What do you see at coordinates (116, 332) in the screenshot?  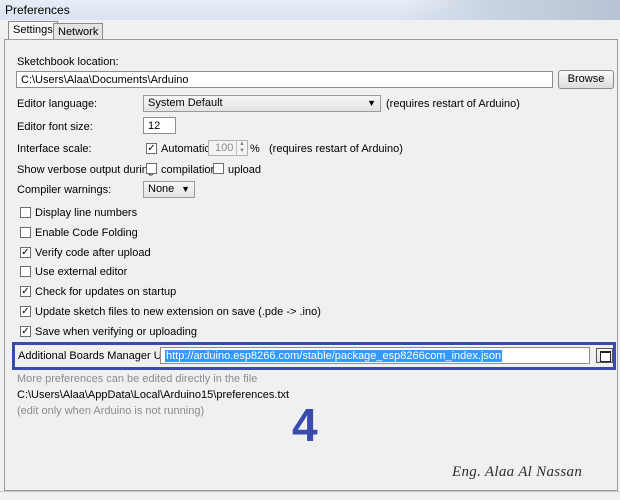 I see `save-when-verifying-label: Save when verifying or uploading` at bounding box center [116, 332].